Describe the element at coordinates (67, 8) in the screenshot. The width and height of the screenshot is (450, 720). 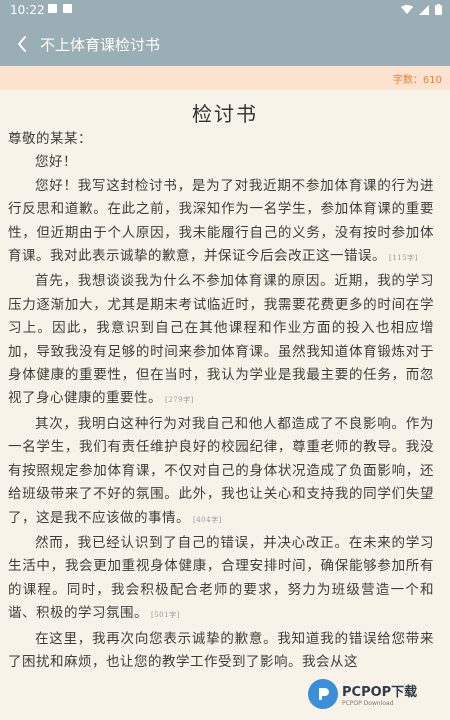
I see `app-notification-icon` at that location.